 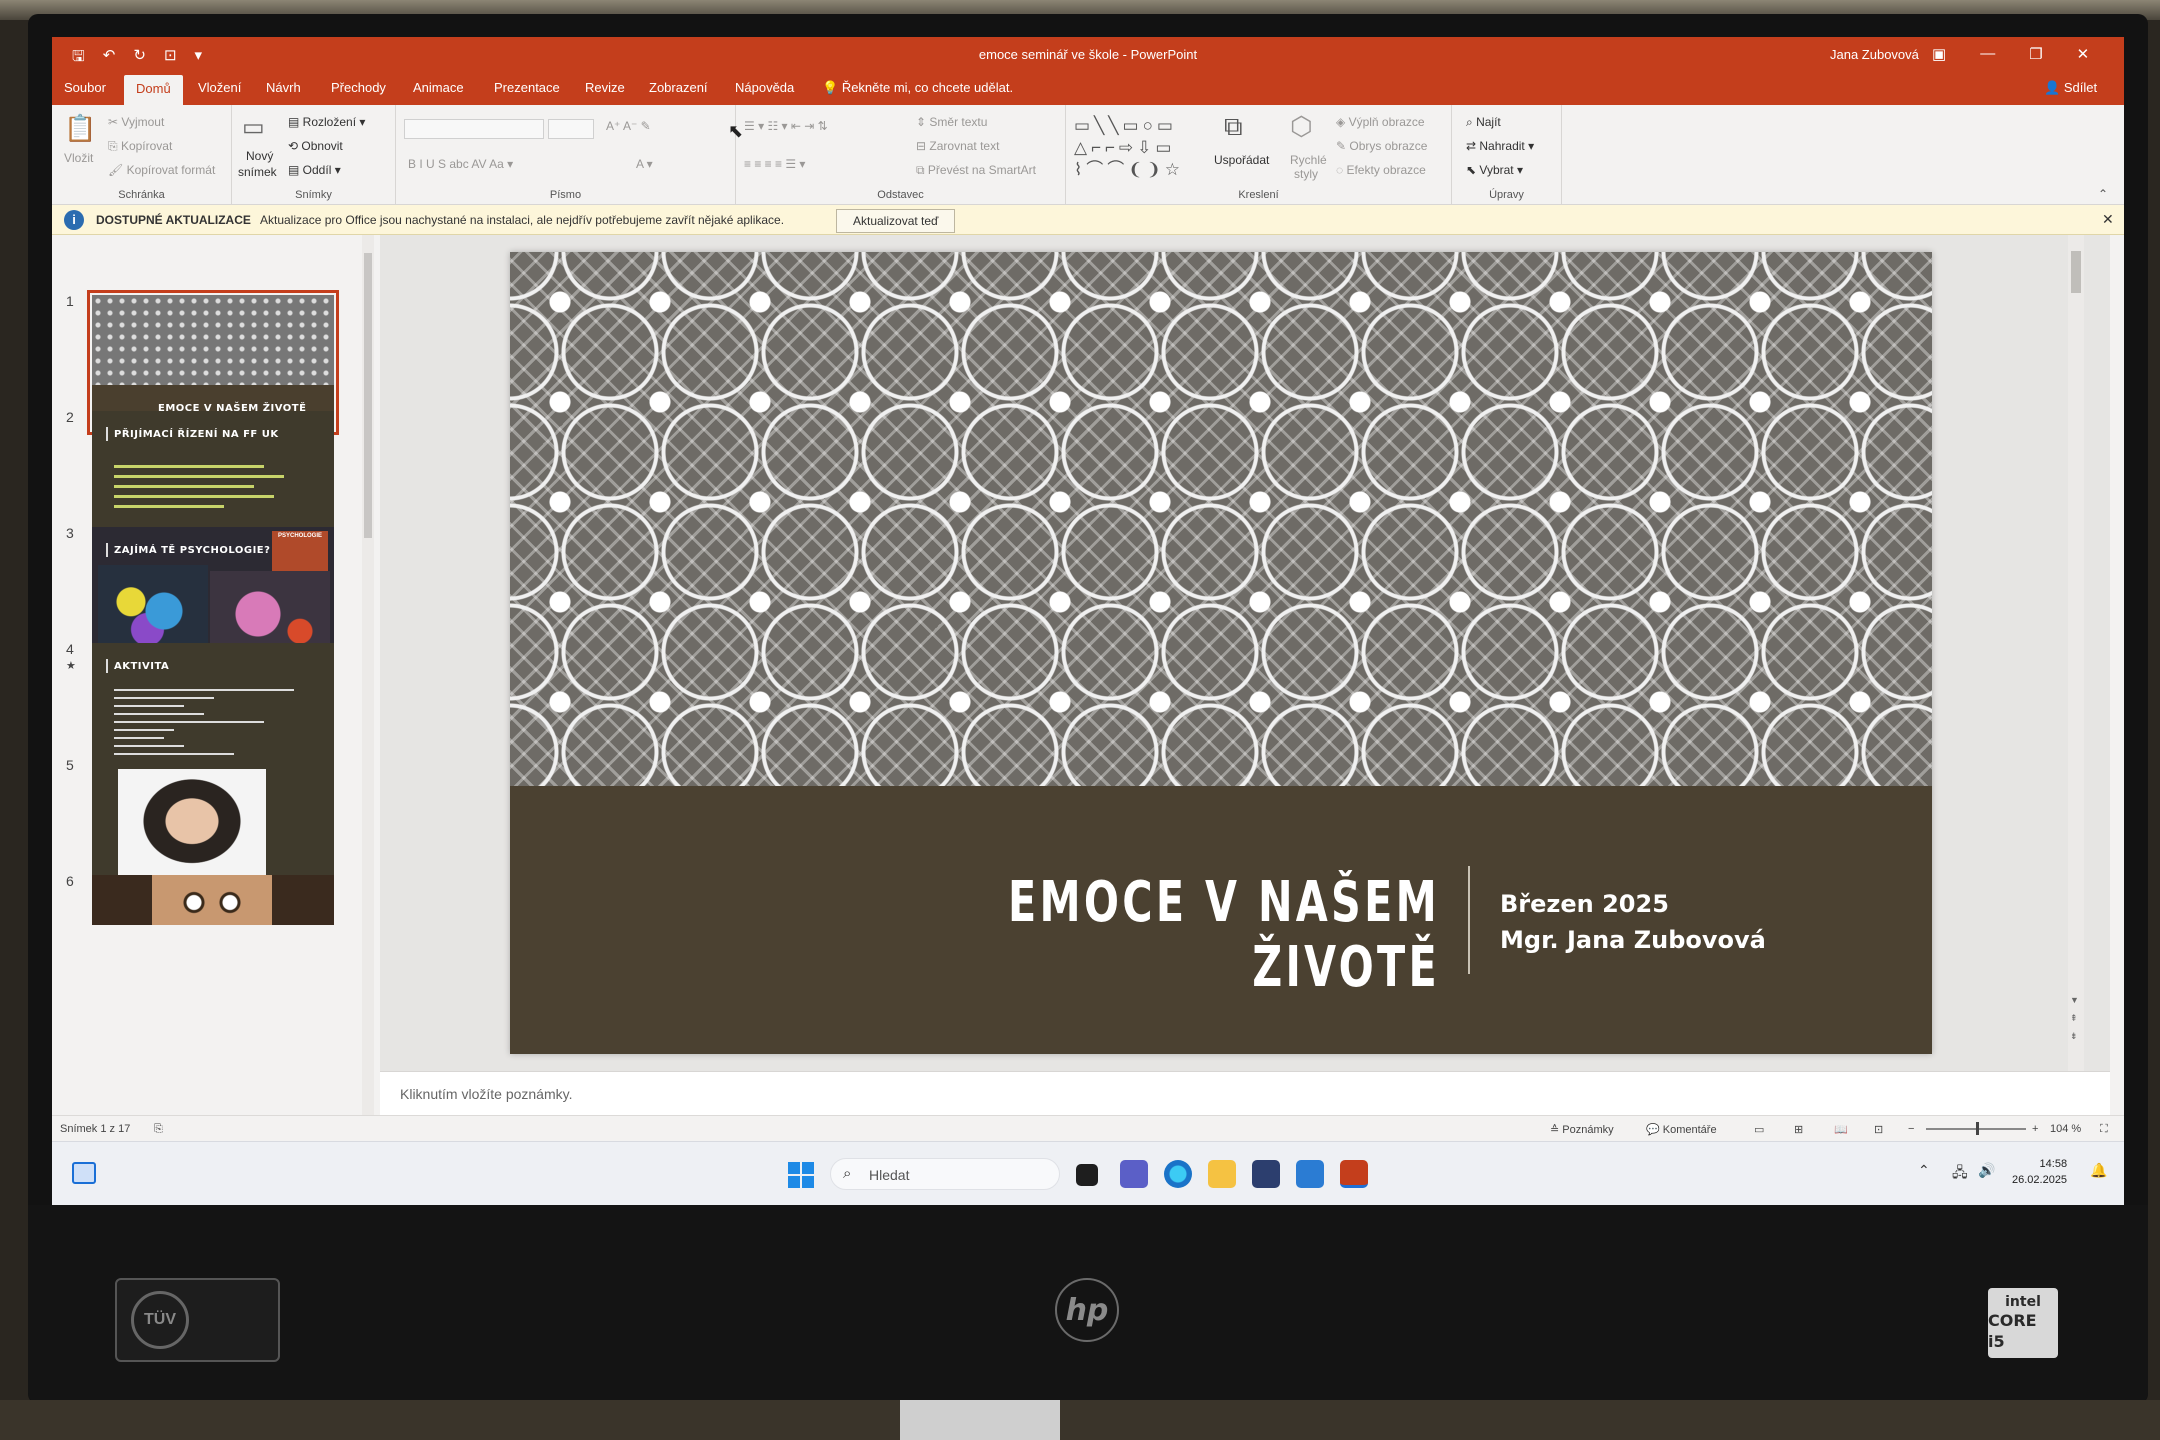 I want to click on collapse-ribbon-icon: ⌃, so click(x=2103, y=194).